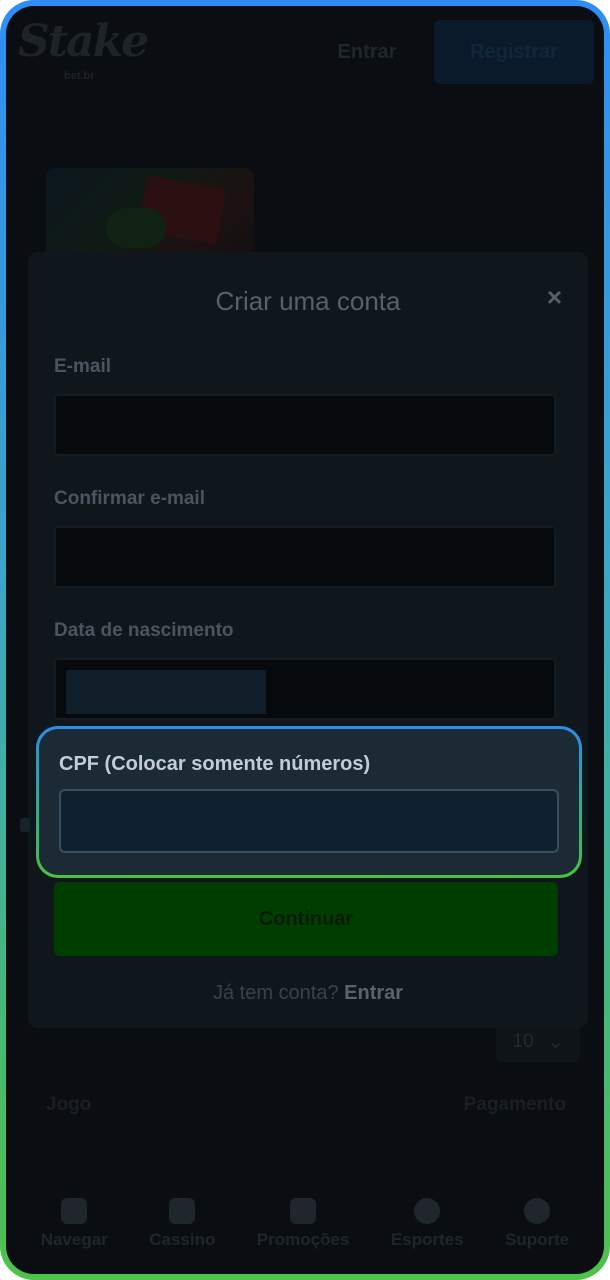  I want to click on cpf-highlight-card: CPF (Colocar somente números), so click(309, 802).